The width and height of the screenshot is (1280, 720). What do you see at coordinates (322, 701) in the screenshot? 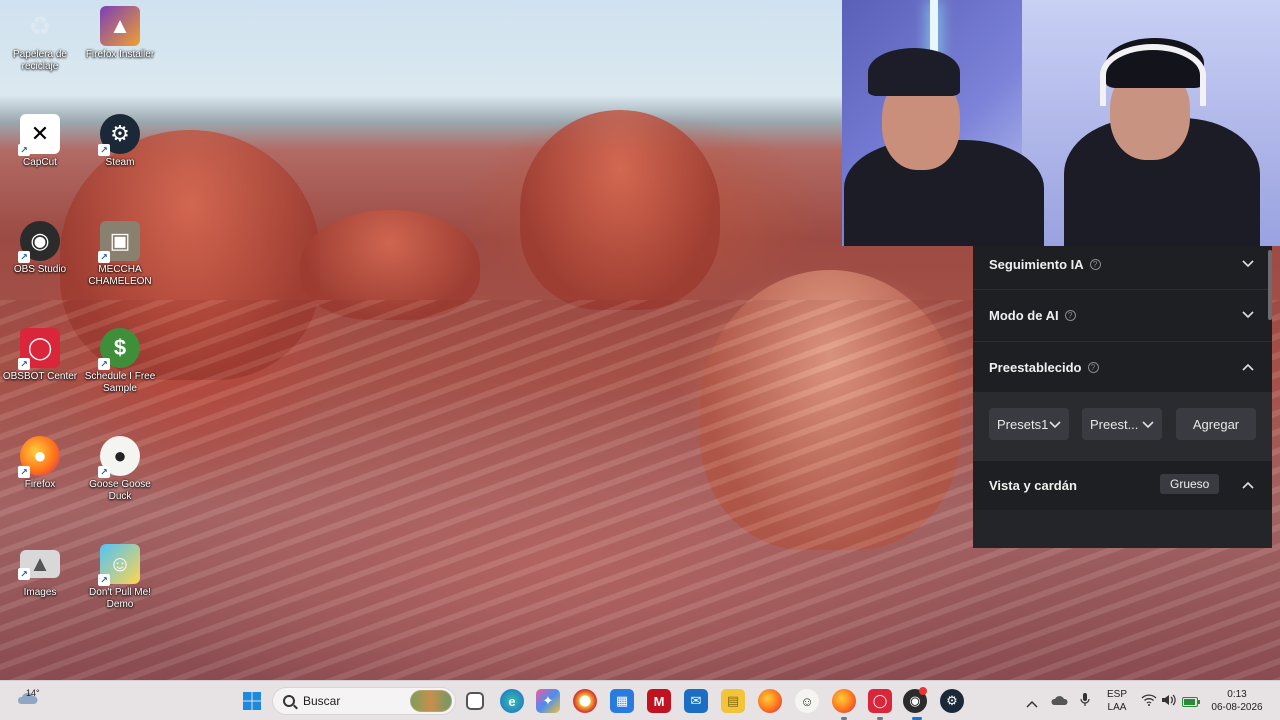
I see `search-placeholder: Buscar` at bounding box center [322, 701].